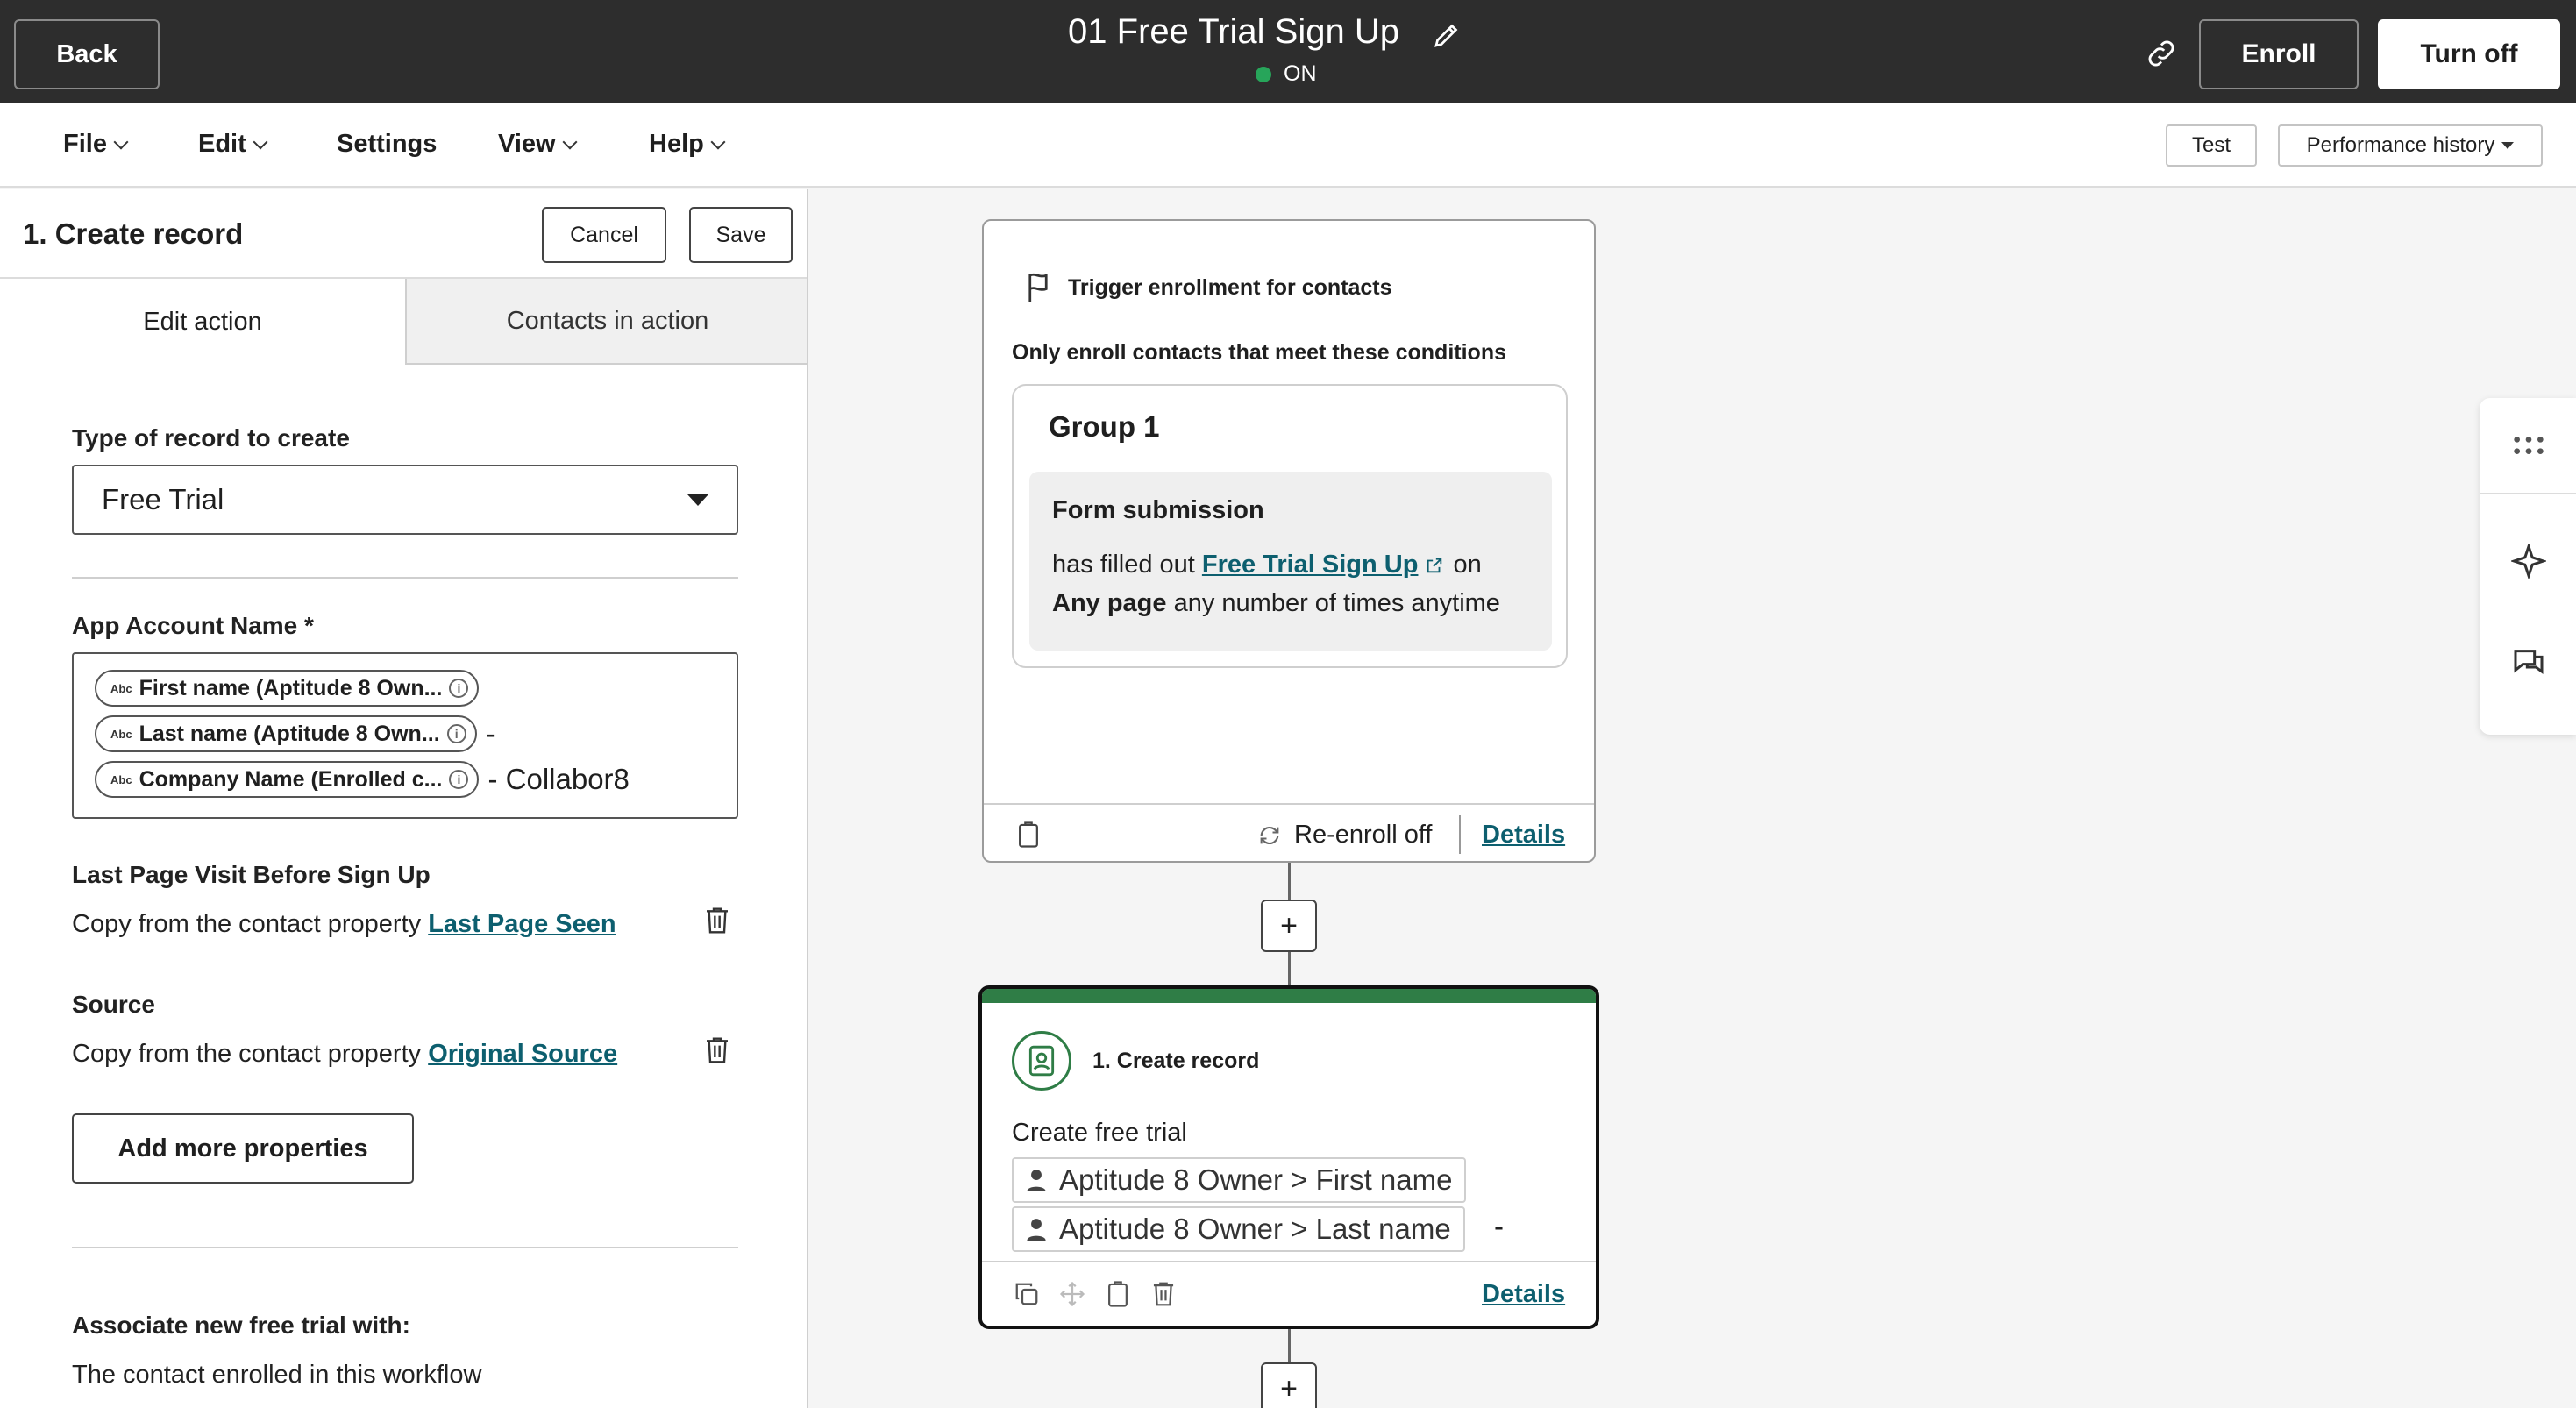 This screenshot has width=2576, height=1408. Describe the element at coordinates (1123, 565) in the screenshot. I see `condition-prefix: has filled out` at that location.